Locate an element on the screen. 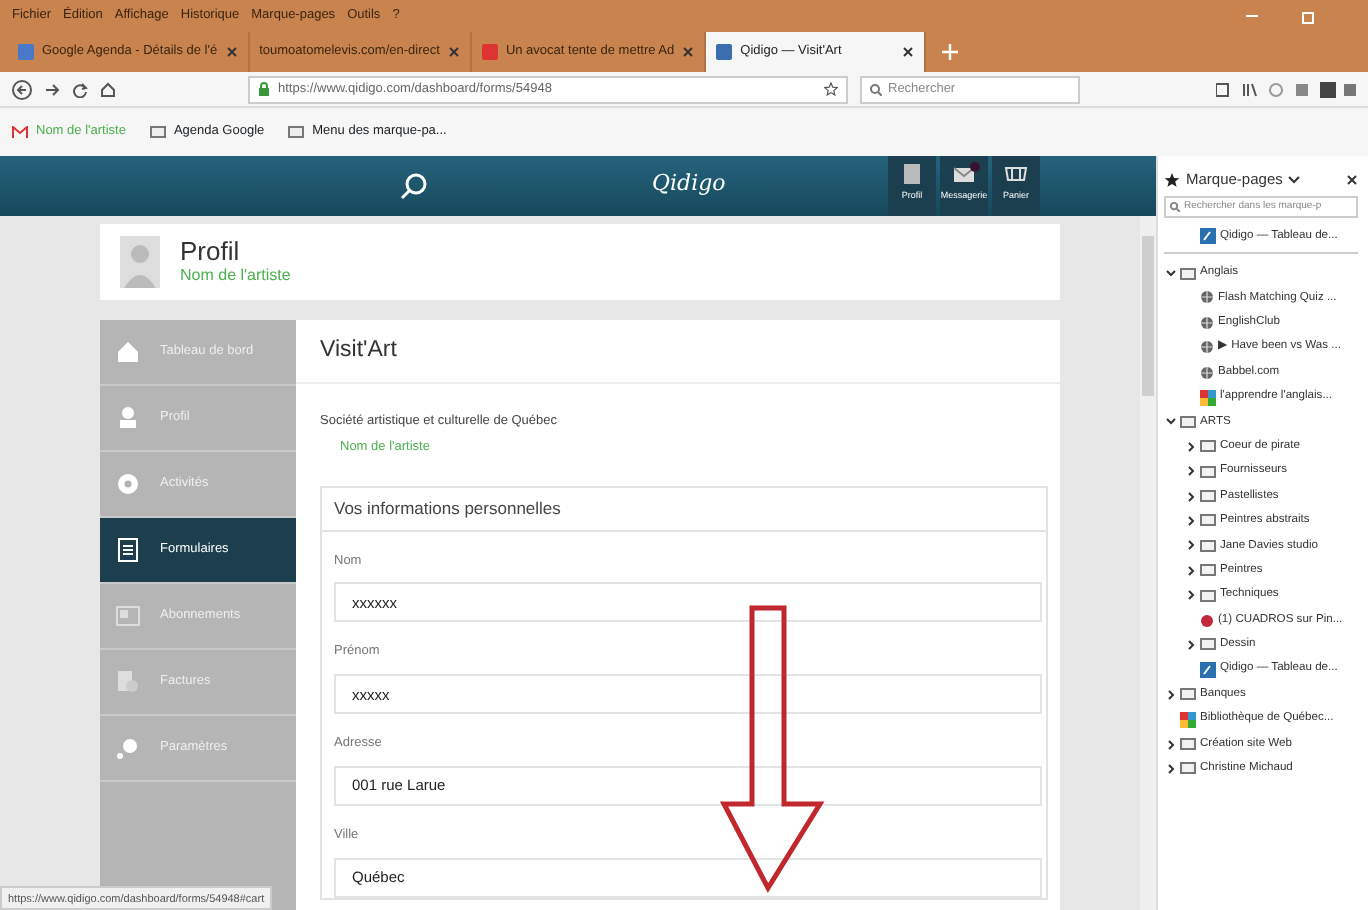  reload-icon is located at coordinates (80, 89).